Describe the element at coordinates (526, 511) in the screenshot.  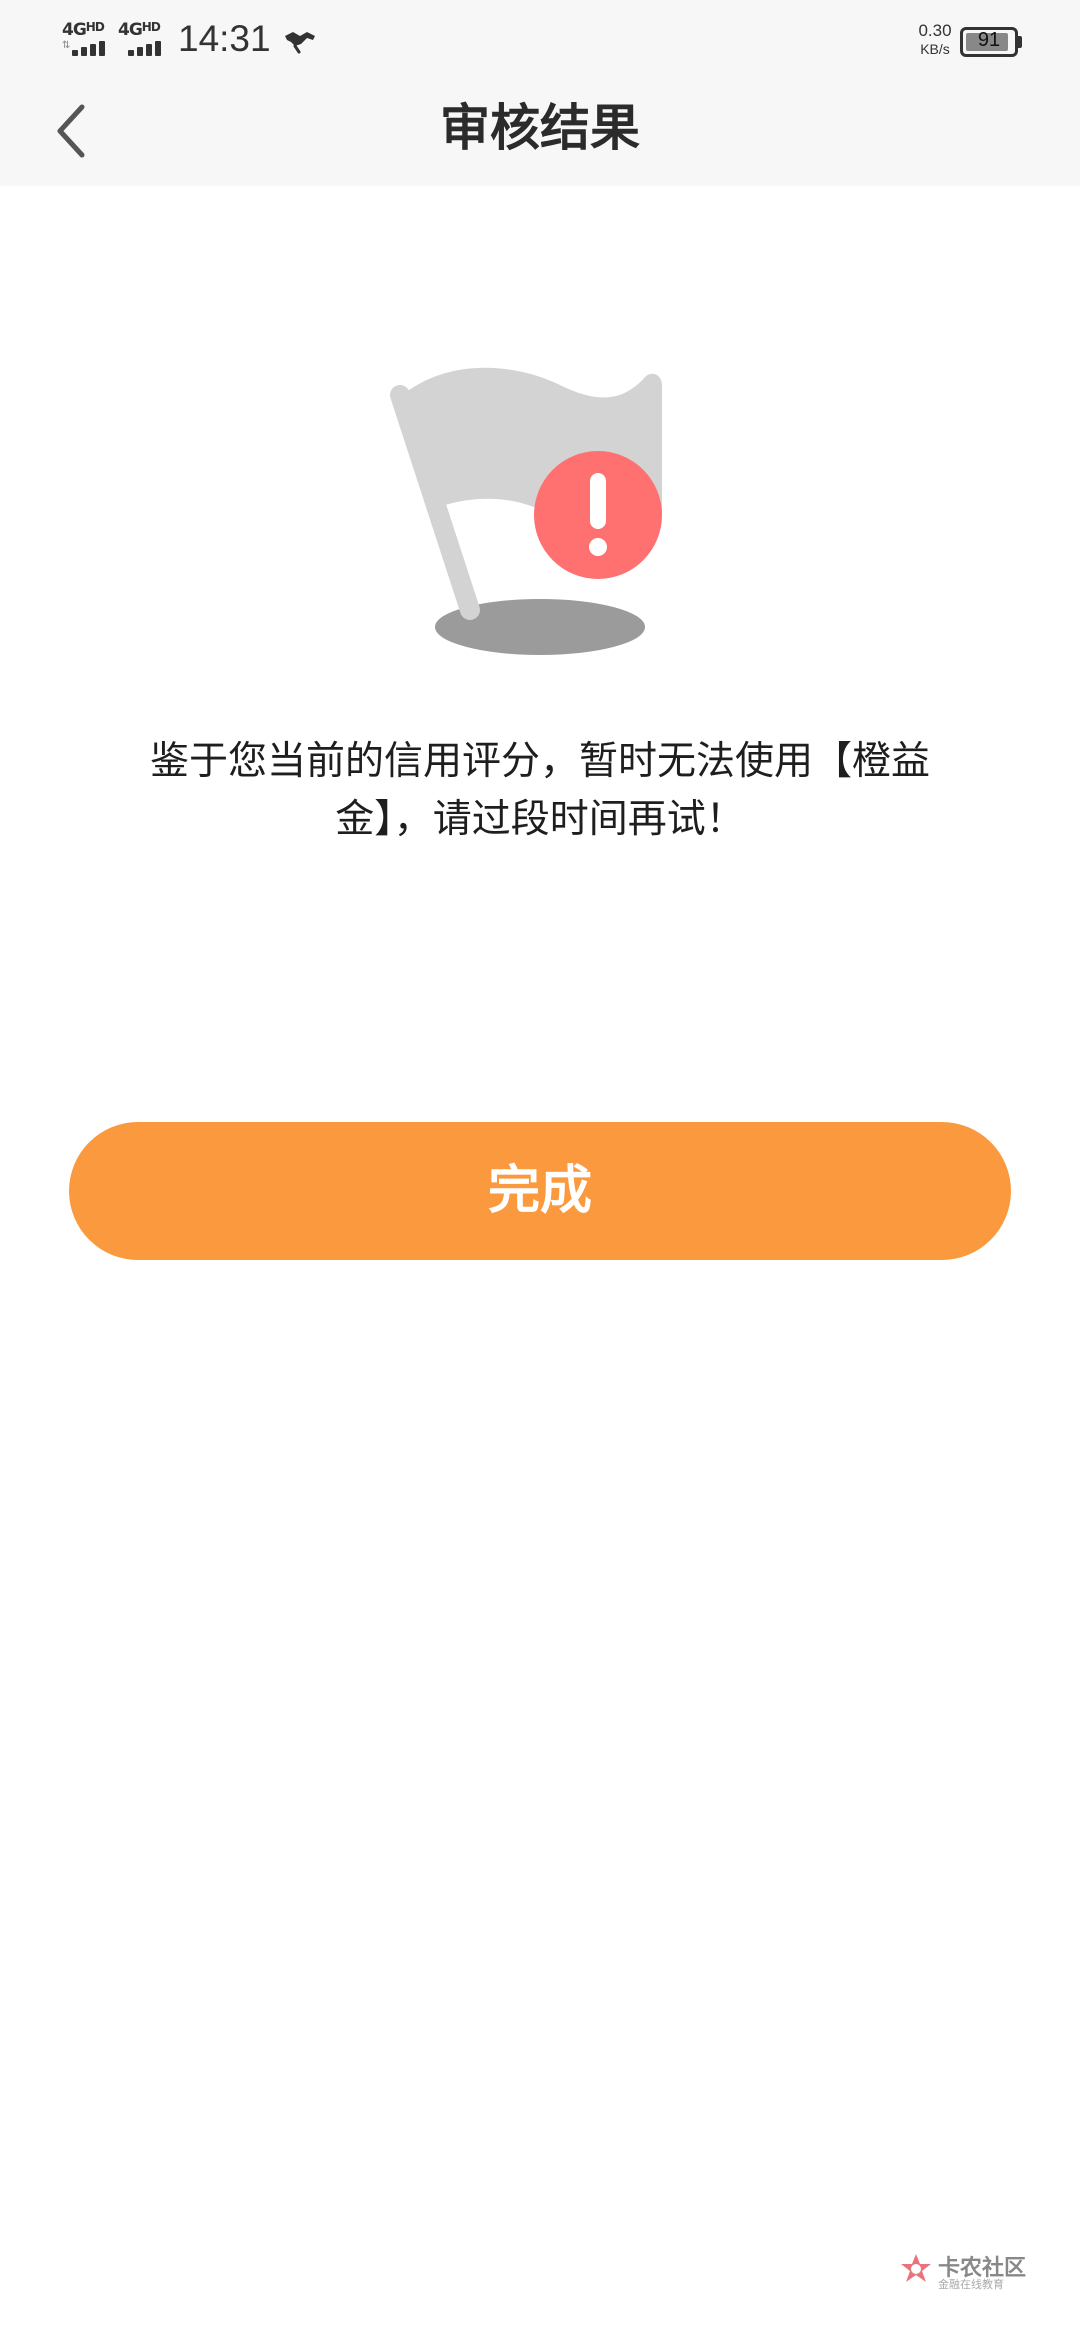
I see `flag-warning-icon` at that location.